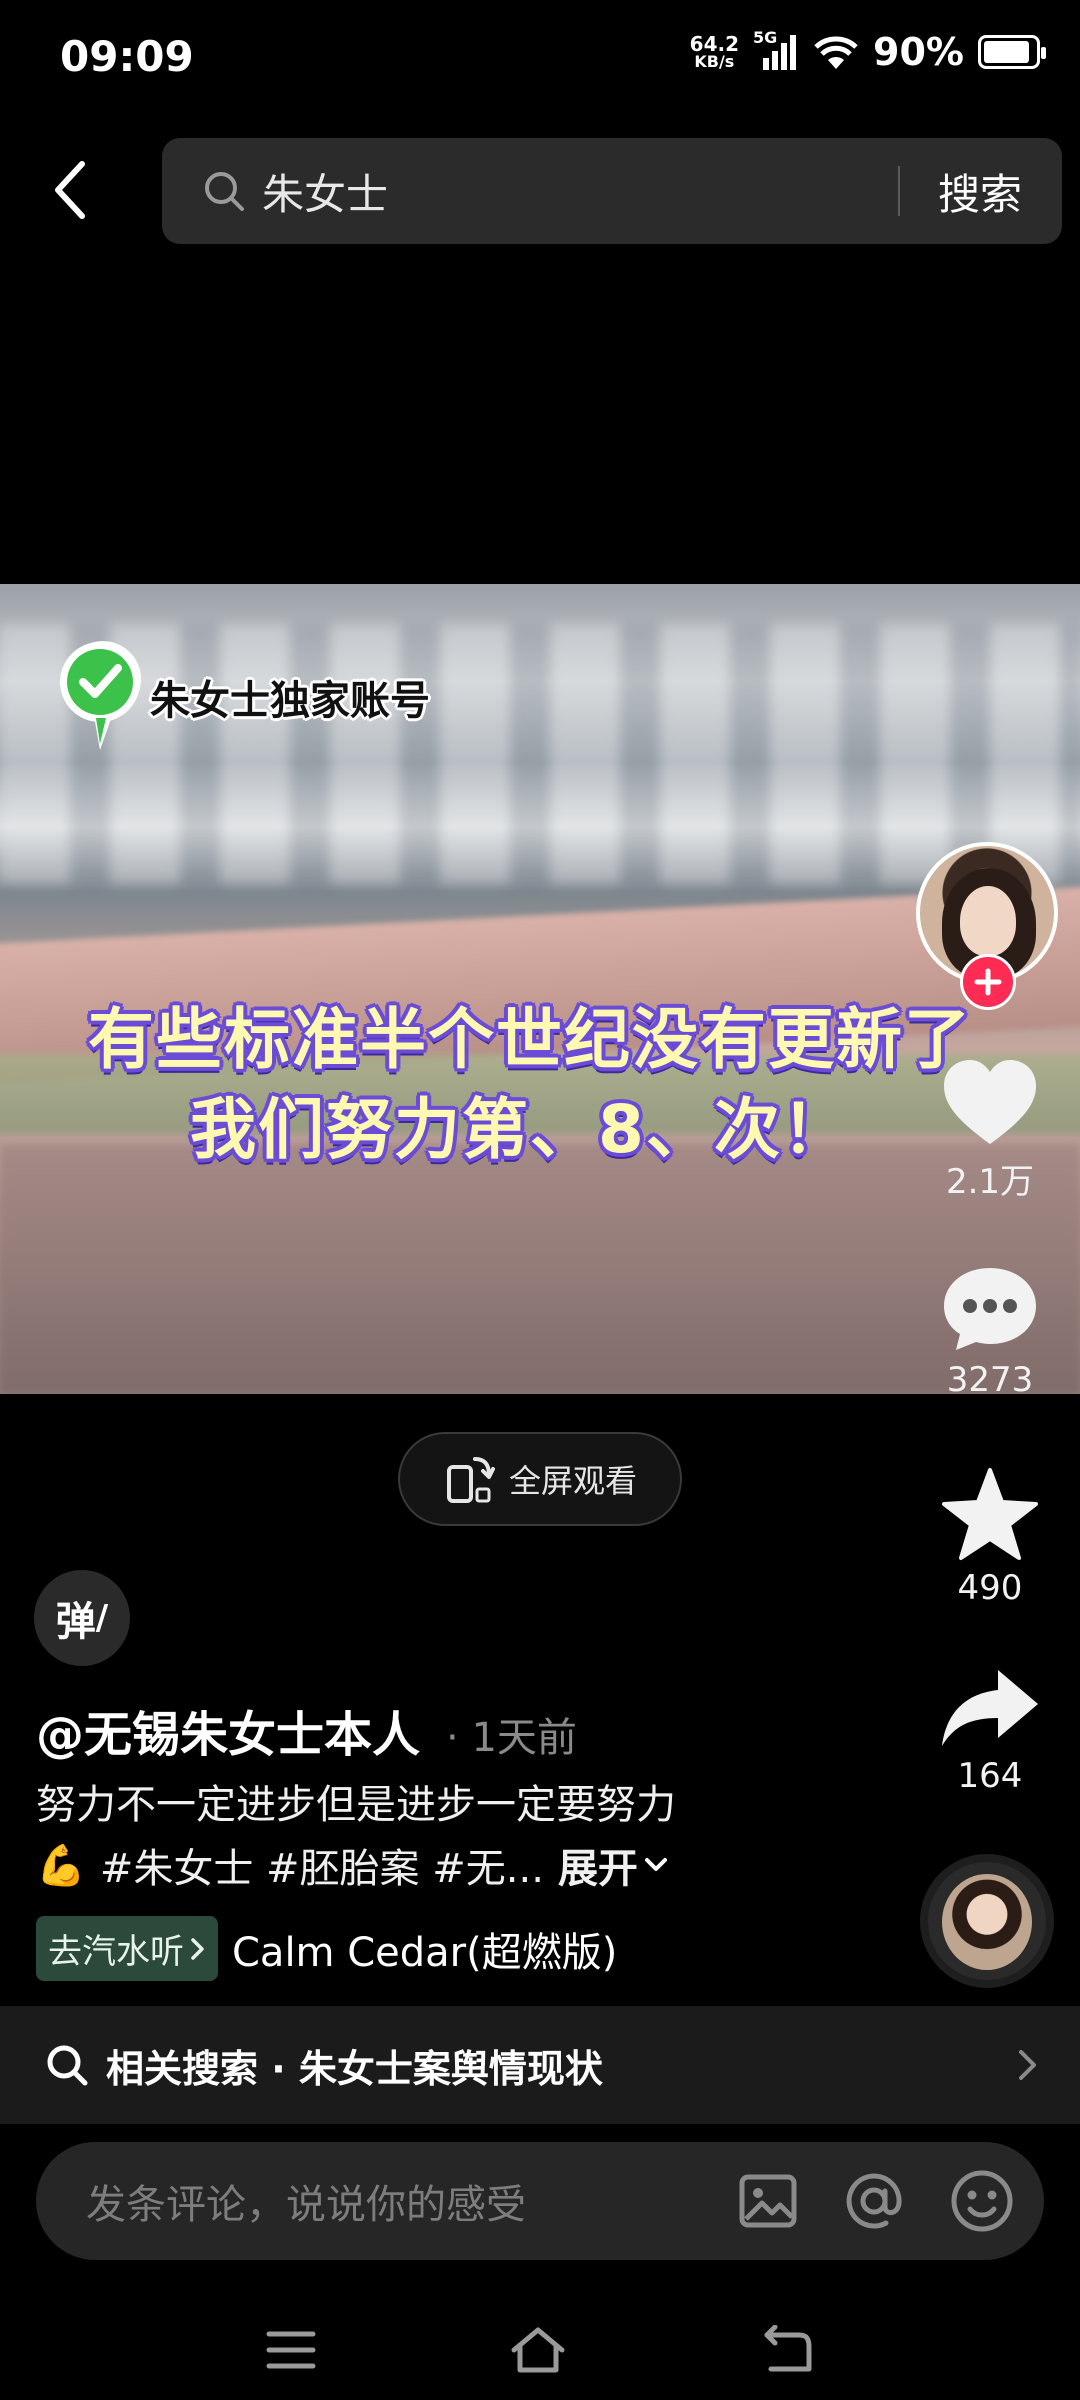 The image size is (1080, 2400). Describe the element at coordinates (354, 2068) in the screenshot. I see `related-search-text: 相关搜索 · 朱女士案舆情现状` at that location.